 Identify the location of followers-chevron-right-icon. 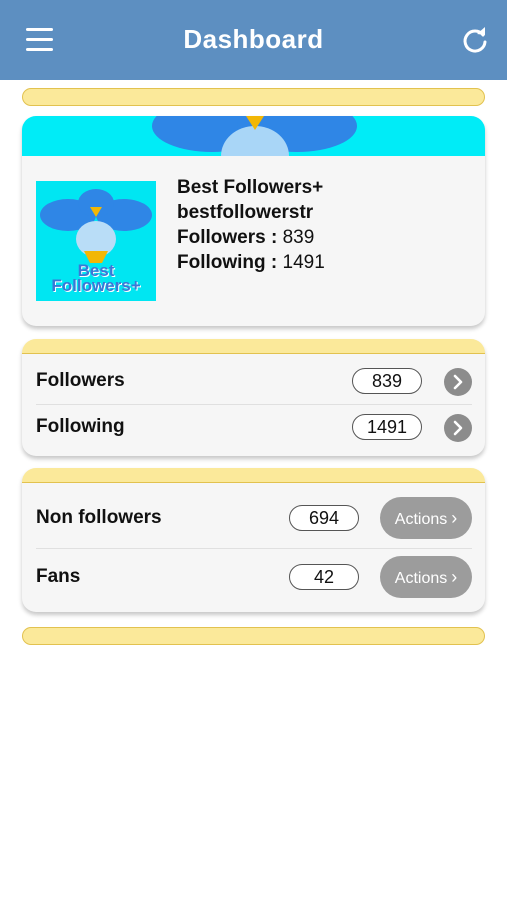
(458, 382).